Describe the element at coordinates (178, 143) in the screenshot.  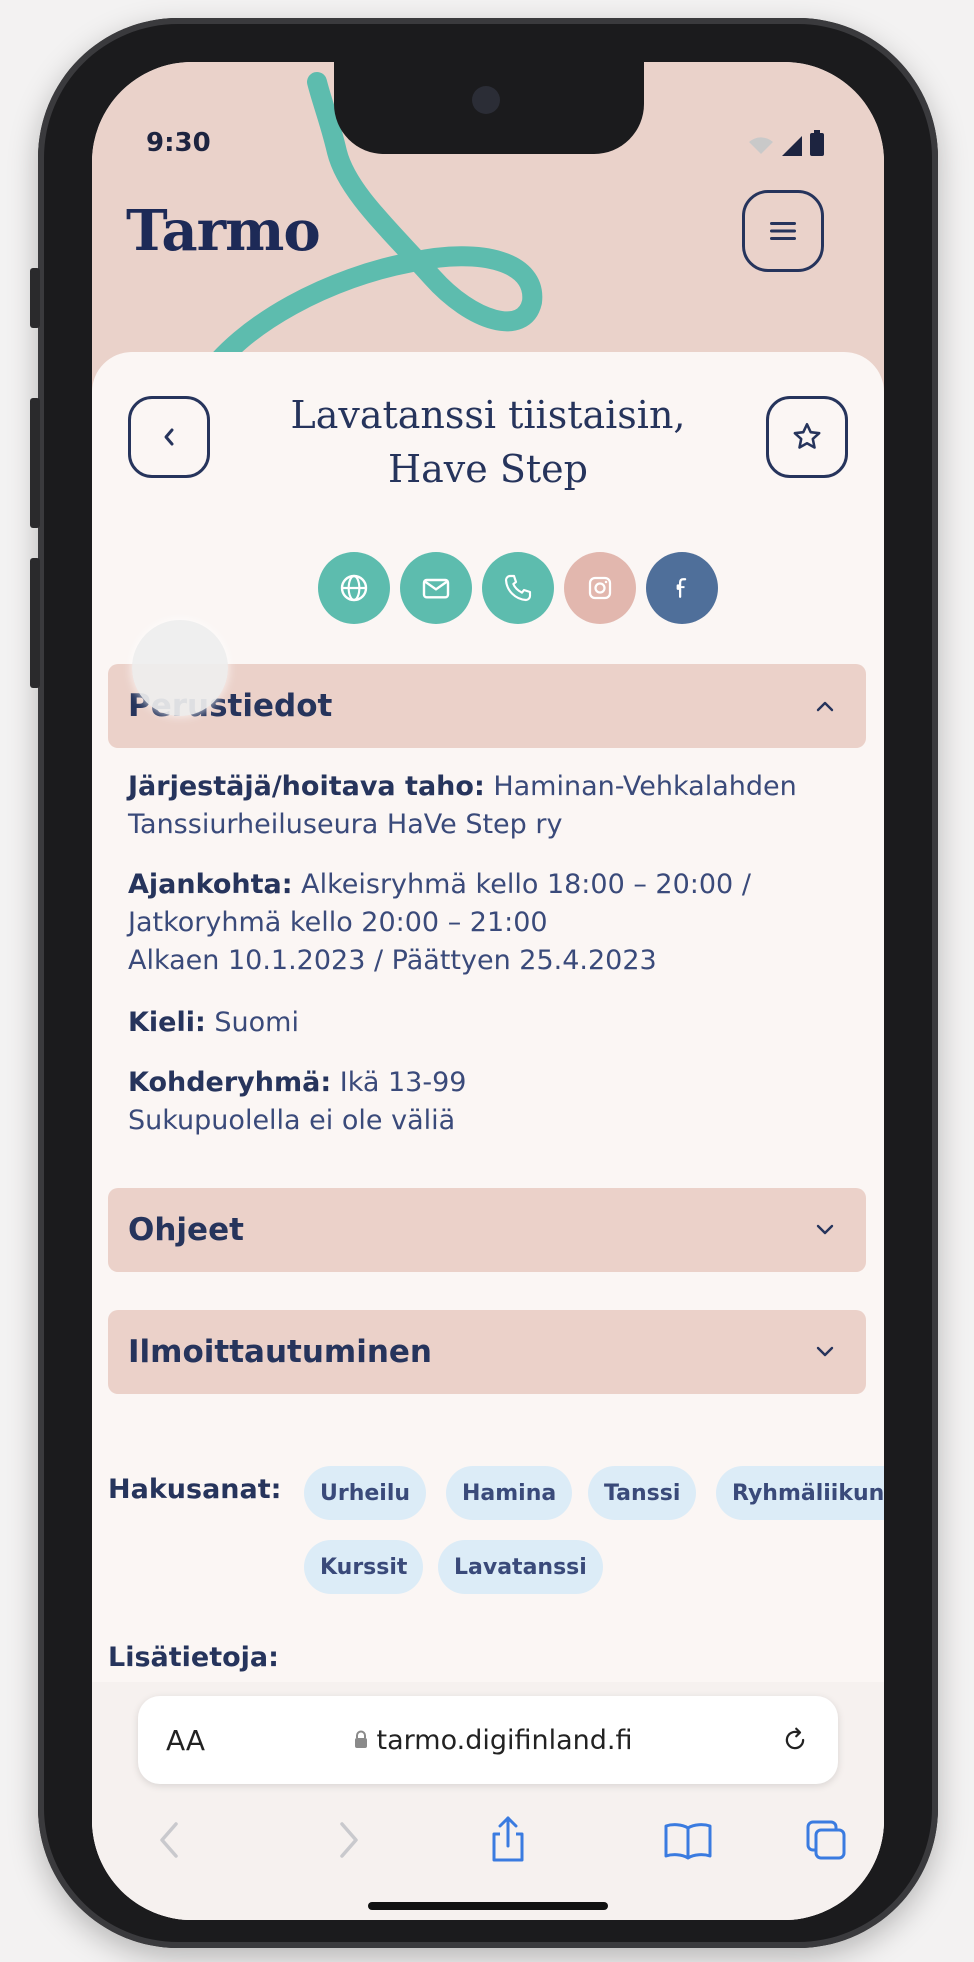
I see `status-time: 9:30` at that location.